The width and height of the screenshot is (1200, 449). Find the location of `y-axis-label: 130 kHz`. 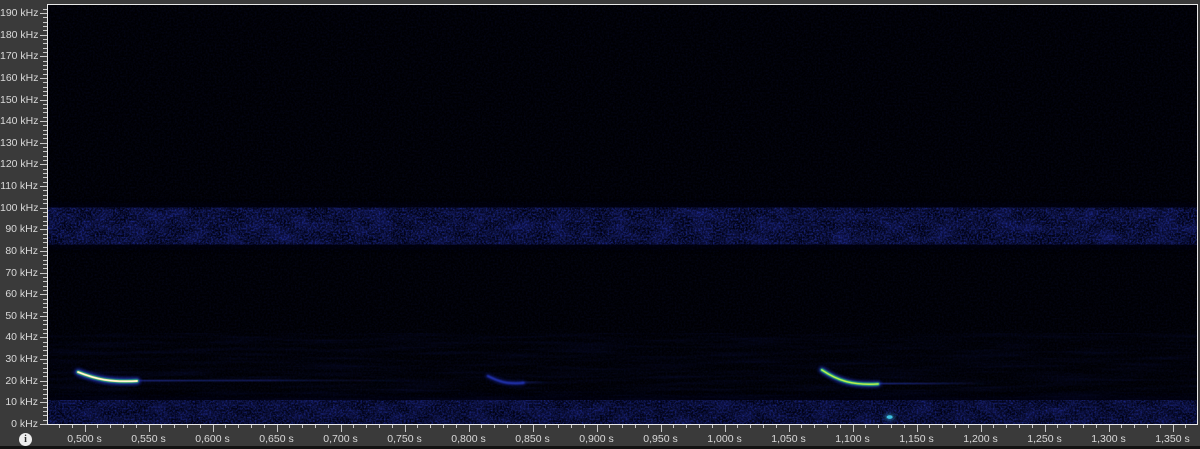

y-axis-label: 130 kHz is located at coordinates (19, 142).